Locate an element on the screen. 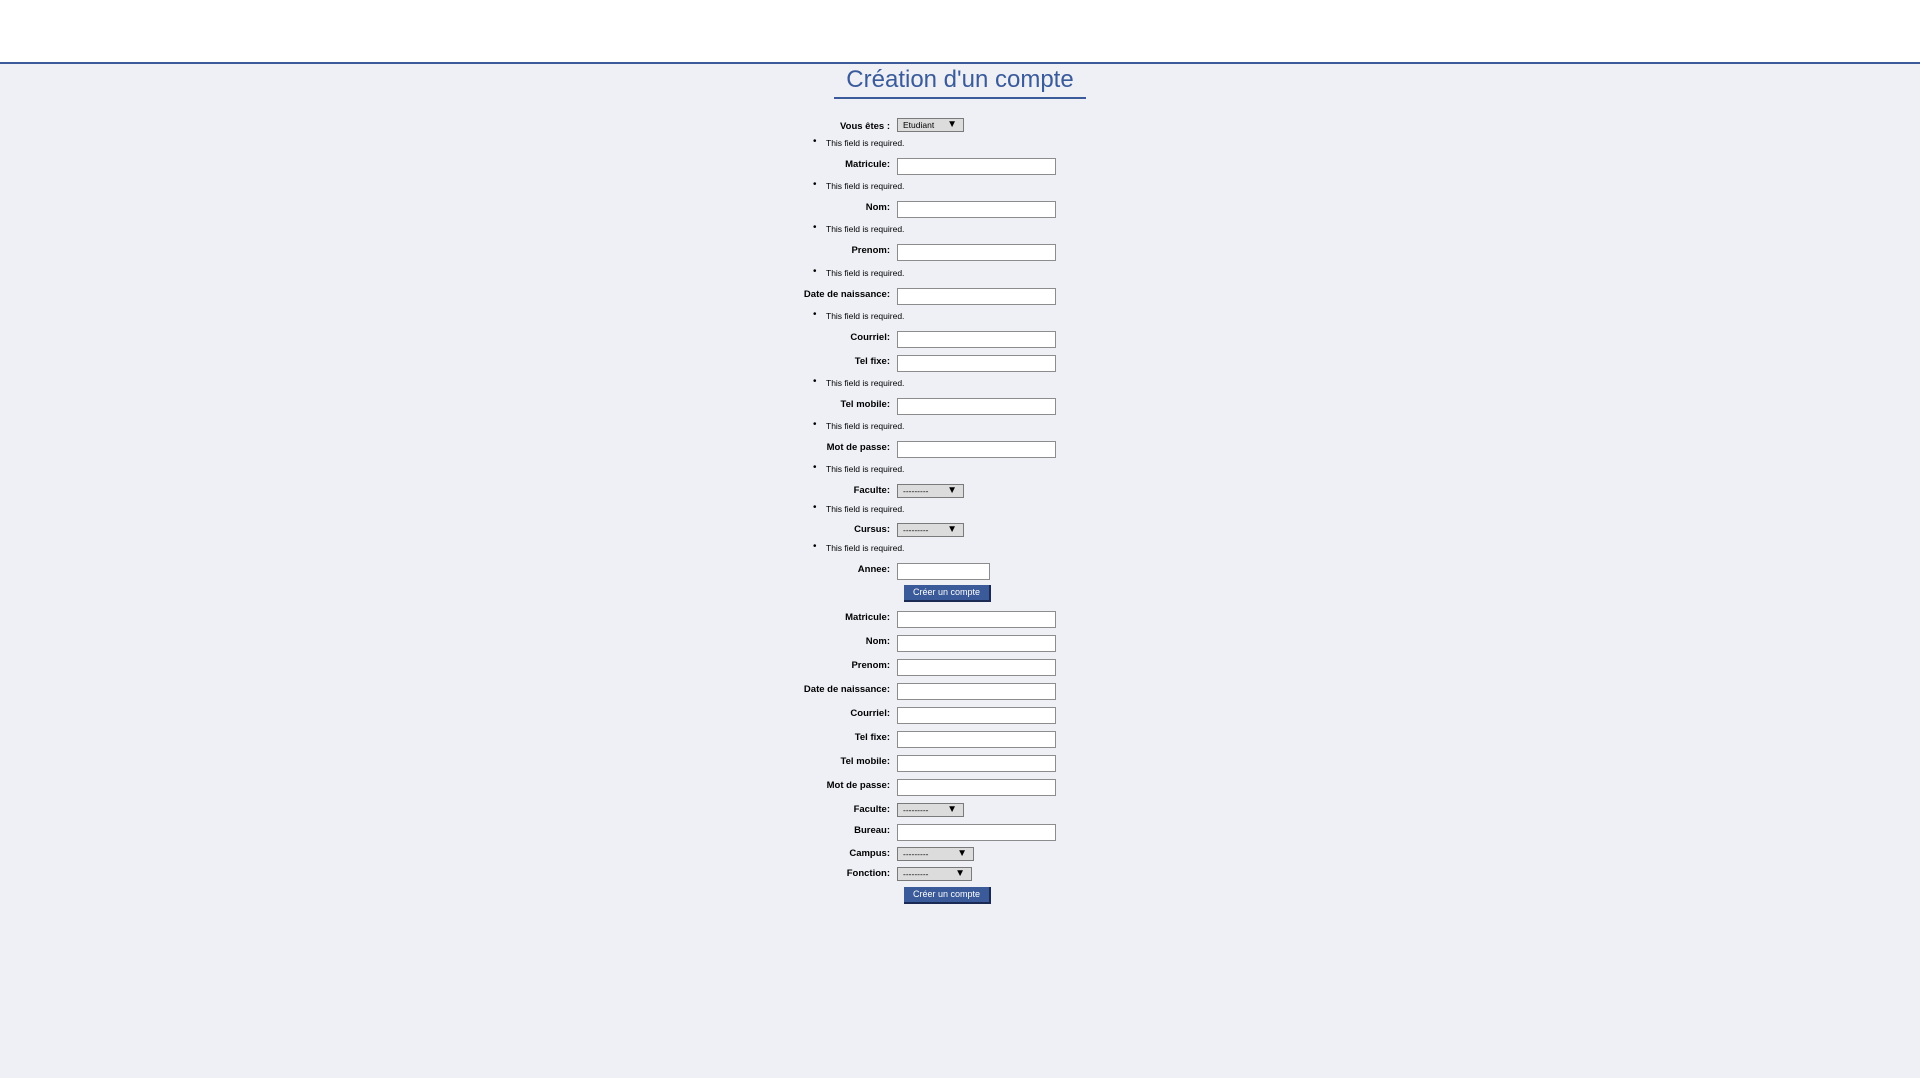 The height and width of the screenshot is (1080, 1920). top-header-bar is located at coordinates (960, 32).